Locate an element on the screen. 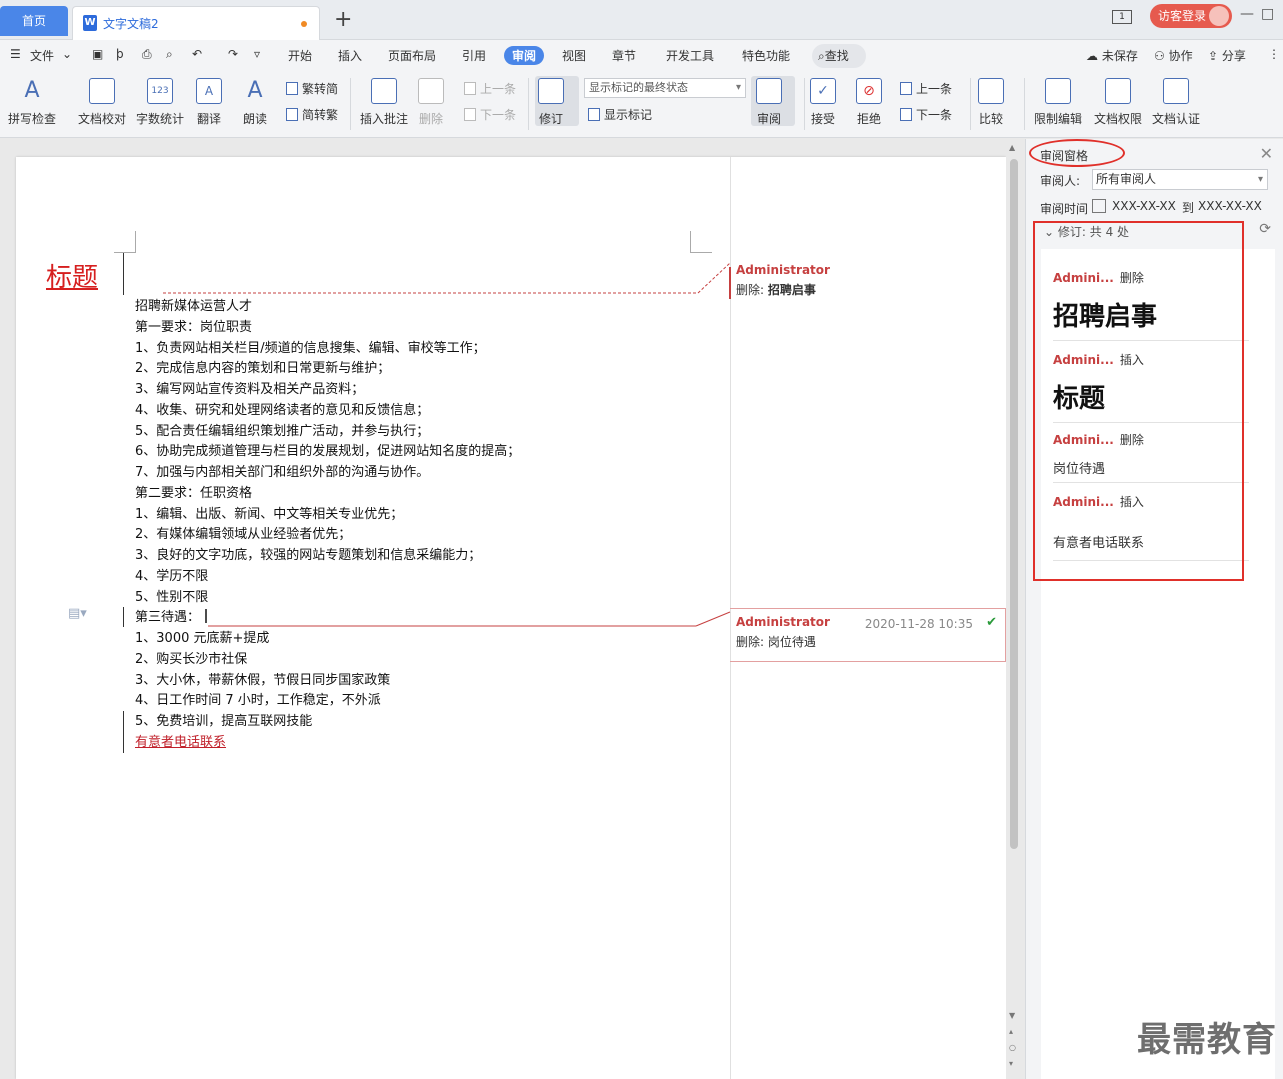  select-browse-icon: ○ is located at coordinates (1012, 1047).